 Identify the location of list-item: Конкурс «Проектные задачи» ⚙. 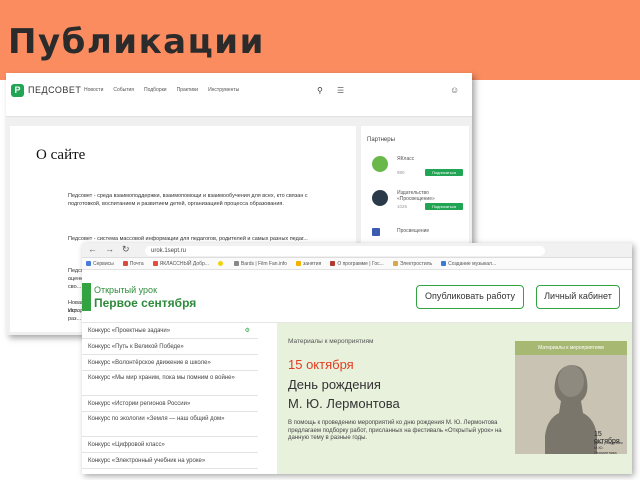
(170, 331).